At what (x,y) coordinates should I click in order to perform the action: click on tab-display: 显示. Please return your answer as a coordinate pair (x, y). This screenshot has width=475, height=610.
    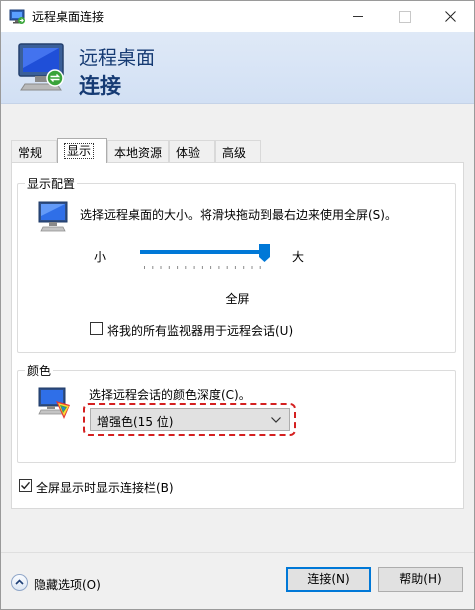
    Looking at the image, I should click on (82, 150).